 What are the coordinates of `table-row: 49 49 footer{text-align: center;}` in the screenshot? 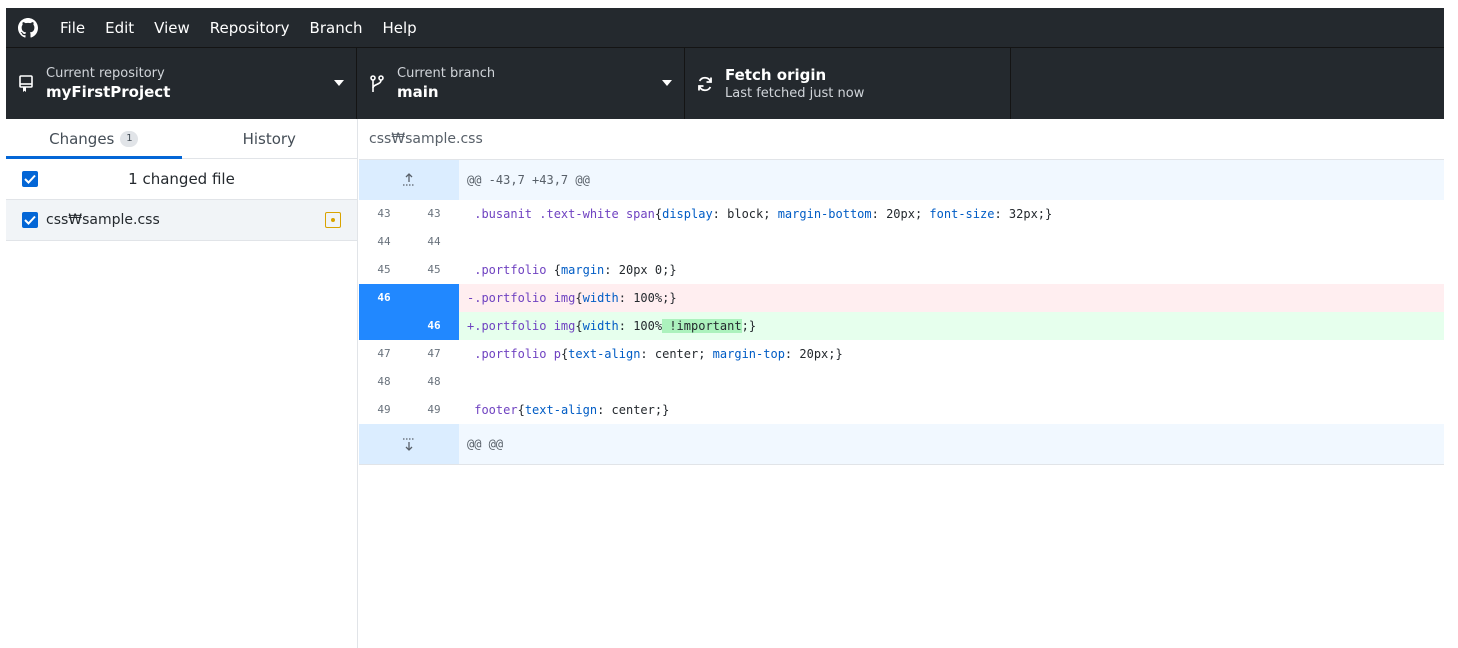 It's located at (901, 410).